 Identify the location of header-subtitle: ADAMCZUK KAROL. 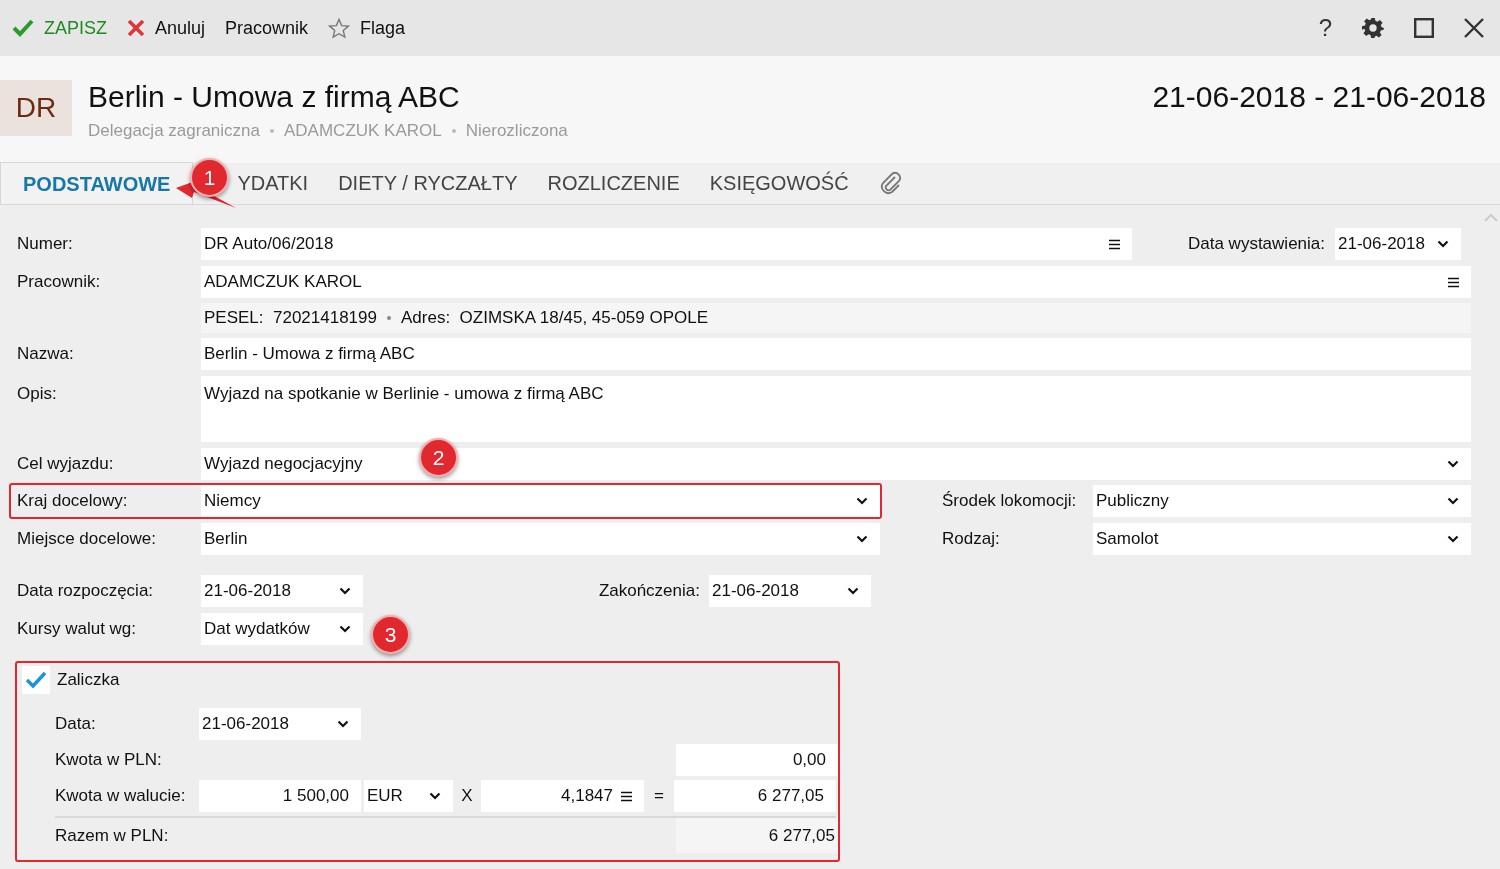
(363, 131).